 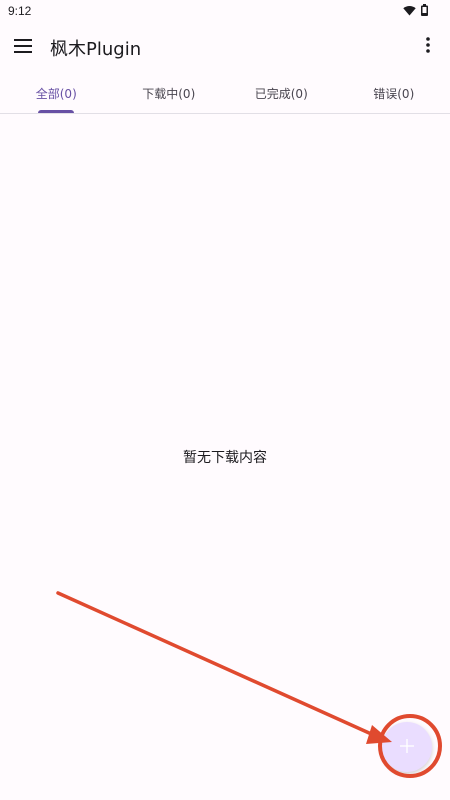 What do you see at coordinates (424, 11) in the screenshot?
I see `battery-icon` at bounding box center [424, 11].